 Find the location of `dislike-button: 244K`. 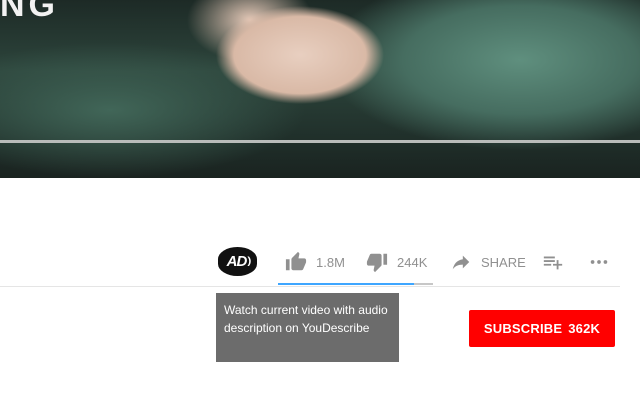

dislike-button: 244K is located at coordinates (396, 262).